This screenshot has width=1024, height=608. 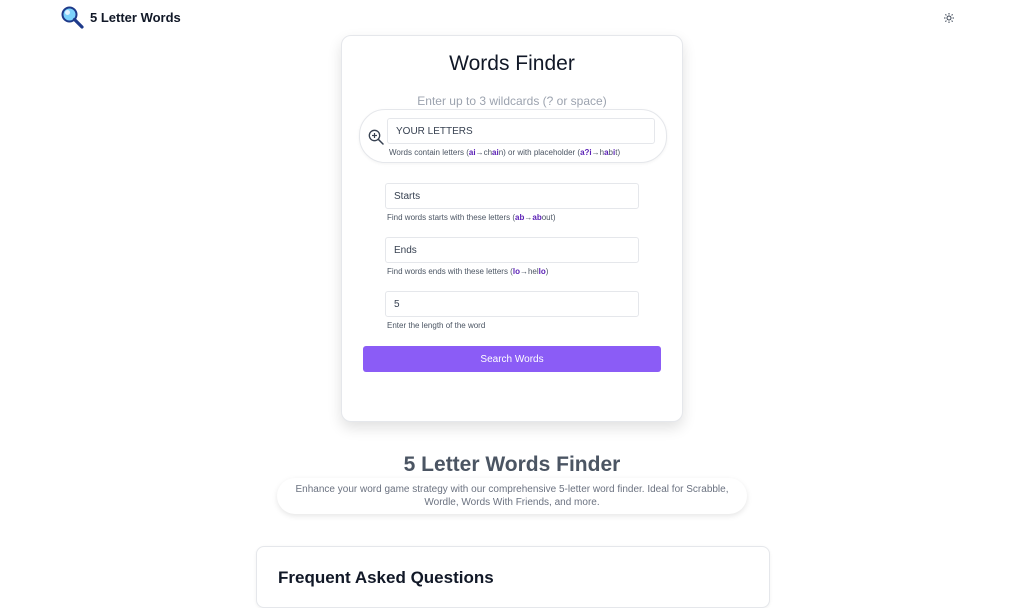 I want to click on theme-toggle-button, so click(x=949, y=18).